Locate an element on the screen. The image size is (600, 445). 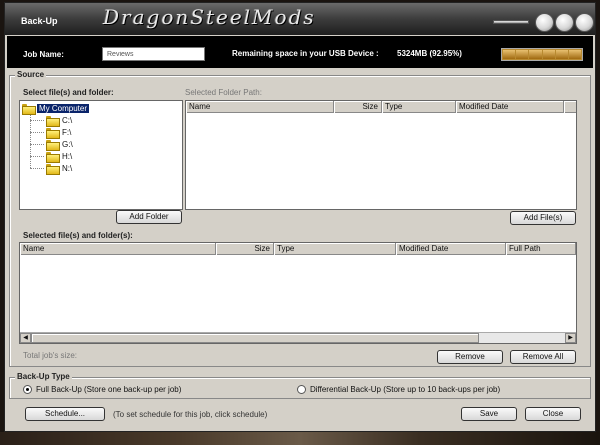
selected-files-label: Selected file(s) and folder(s): is located at coordinates (78, 235).